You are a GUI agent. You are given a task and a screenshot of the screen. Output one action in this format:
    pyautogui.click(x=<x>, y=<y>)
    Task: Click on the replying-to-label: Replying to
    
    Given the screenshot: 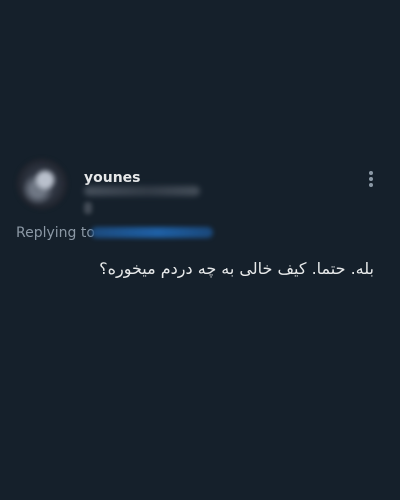 What is the action you would take?
    pyautogui.click(x=55, y=233)
    